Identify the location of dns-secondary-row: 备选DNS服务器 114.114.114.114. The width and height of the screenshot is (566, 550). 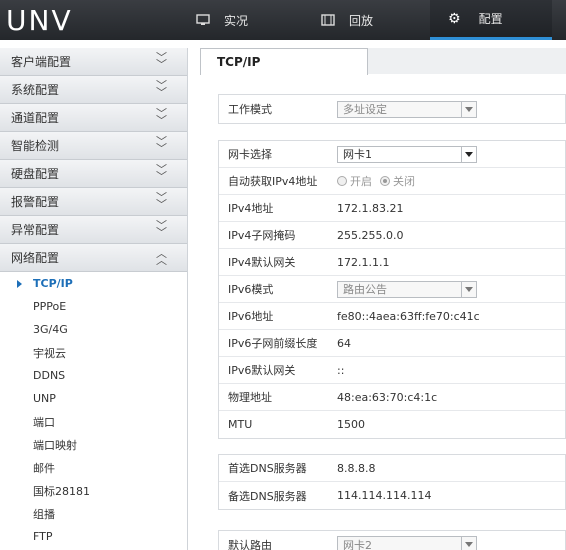
(392, 495).